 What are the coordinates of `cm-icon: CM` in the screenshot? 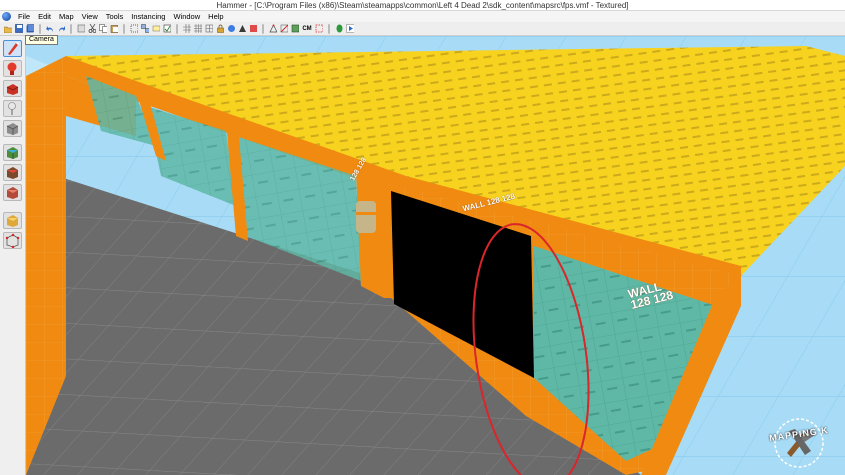 It's located at (307, 29).